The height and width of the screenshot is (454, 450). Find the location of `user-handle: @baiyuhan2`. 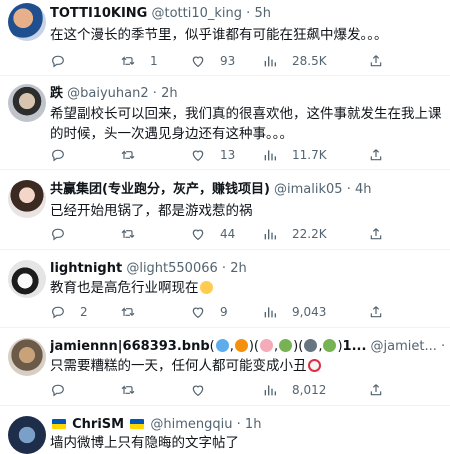

user-handle: @baiyuhan2 is located at coordinates (107, 93).